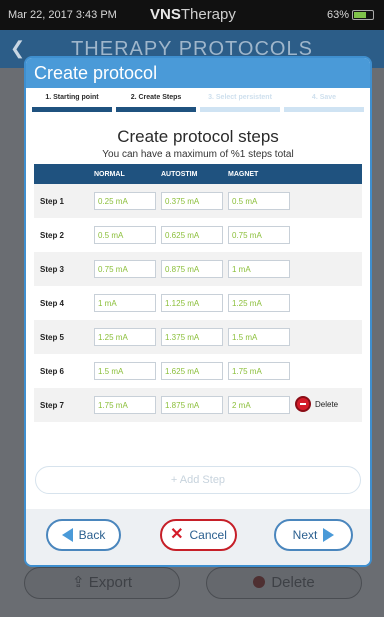 This screenshot has width=384, height=617. I want to click on autostim-input: 1.375 mA, so click(192, 337).